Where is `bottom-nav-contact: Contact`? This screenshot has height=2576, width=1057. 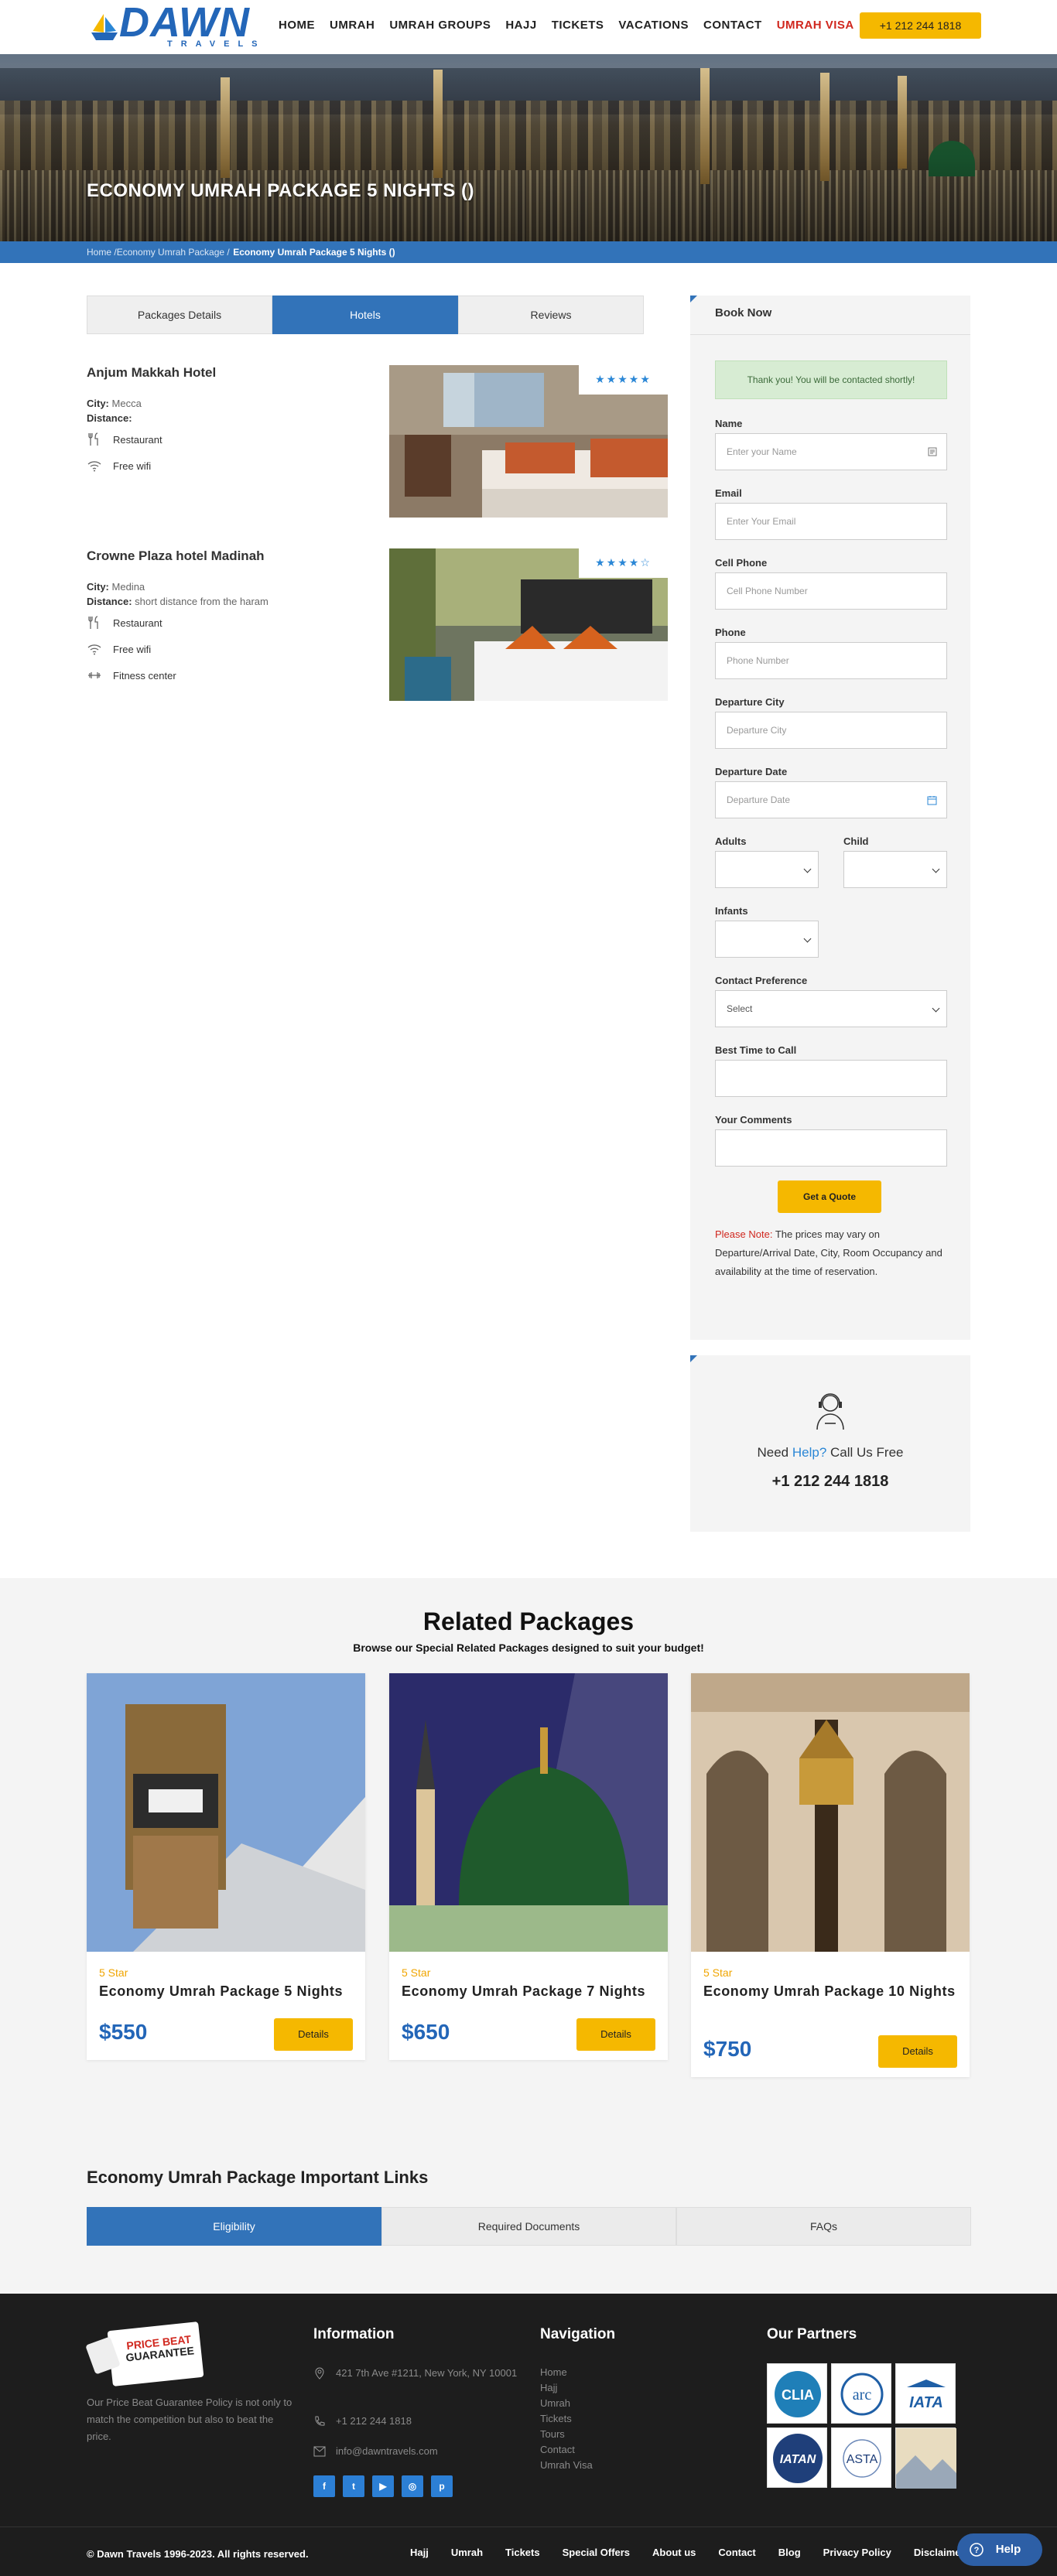
bottom-nav-contact: Contact is located at coordinates (736, 2552).